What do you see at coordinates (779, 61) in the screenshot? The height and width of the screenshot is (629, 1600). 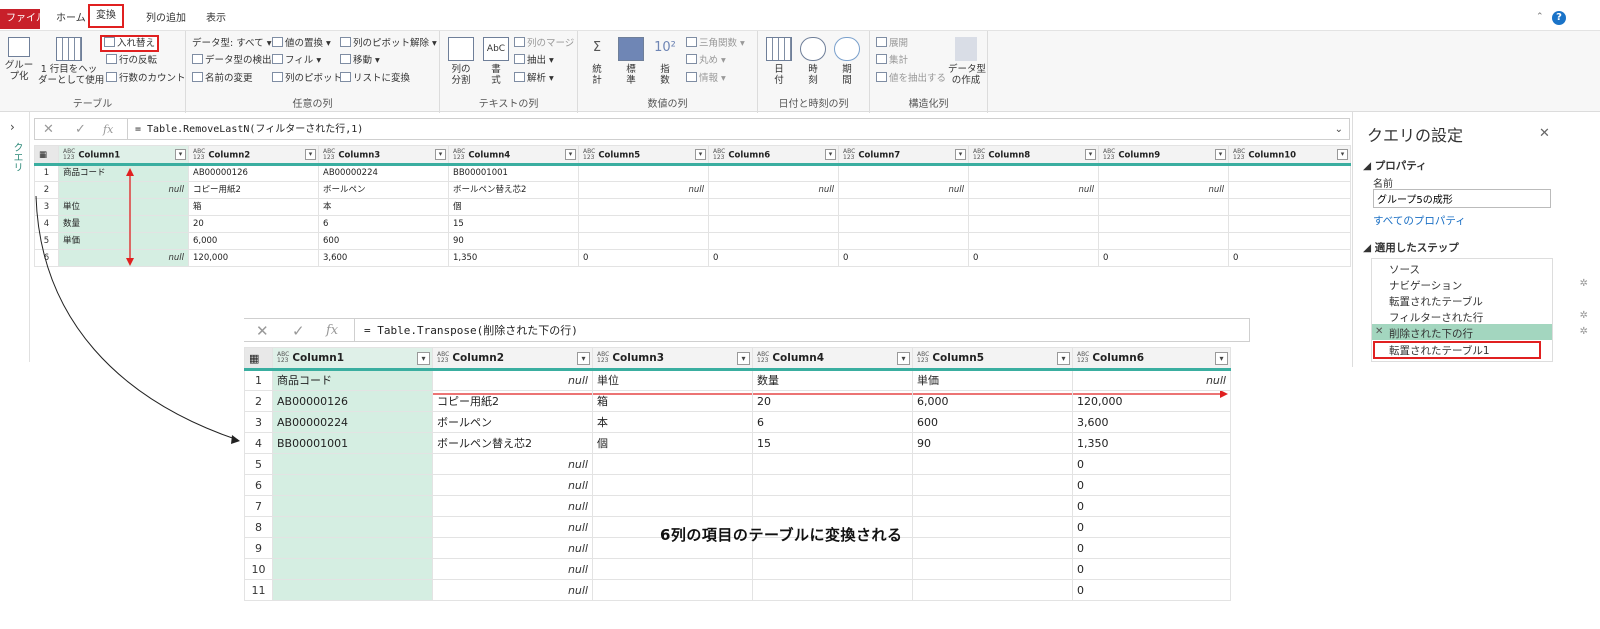 I see `date-button: 日 付` at bounding box center [779, 61].